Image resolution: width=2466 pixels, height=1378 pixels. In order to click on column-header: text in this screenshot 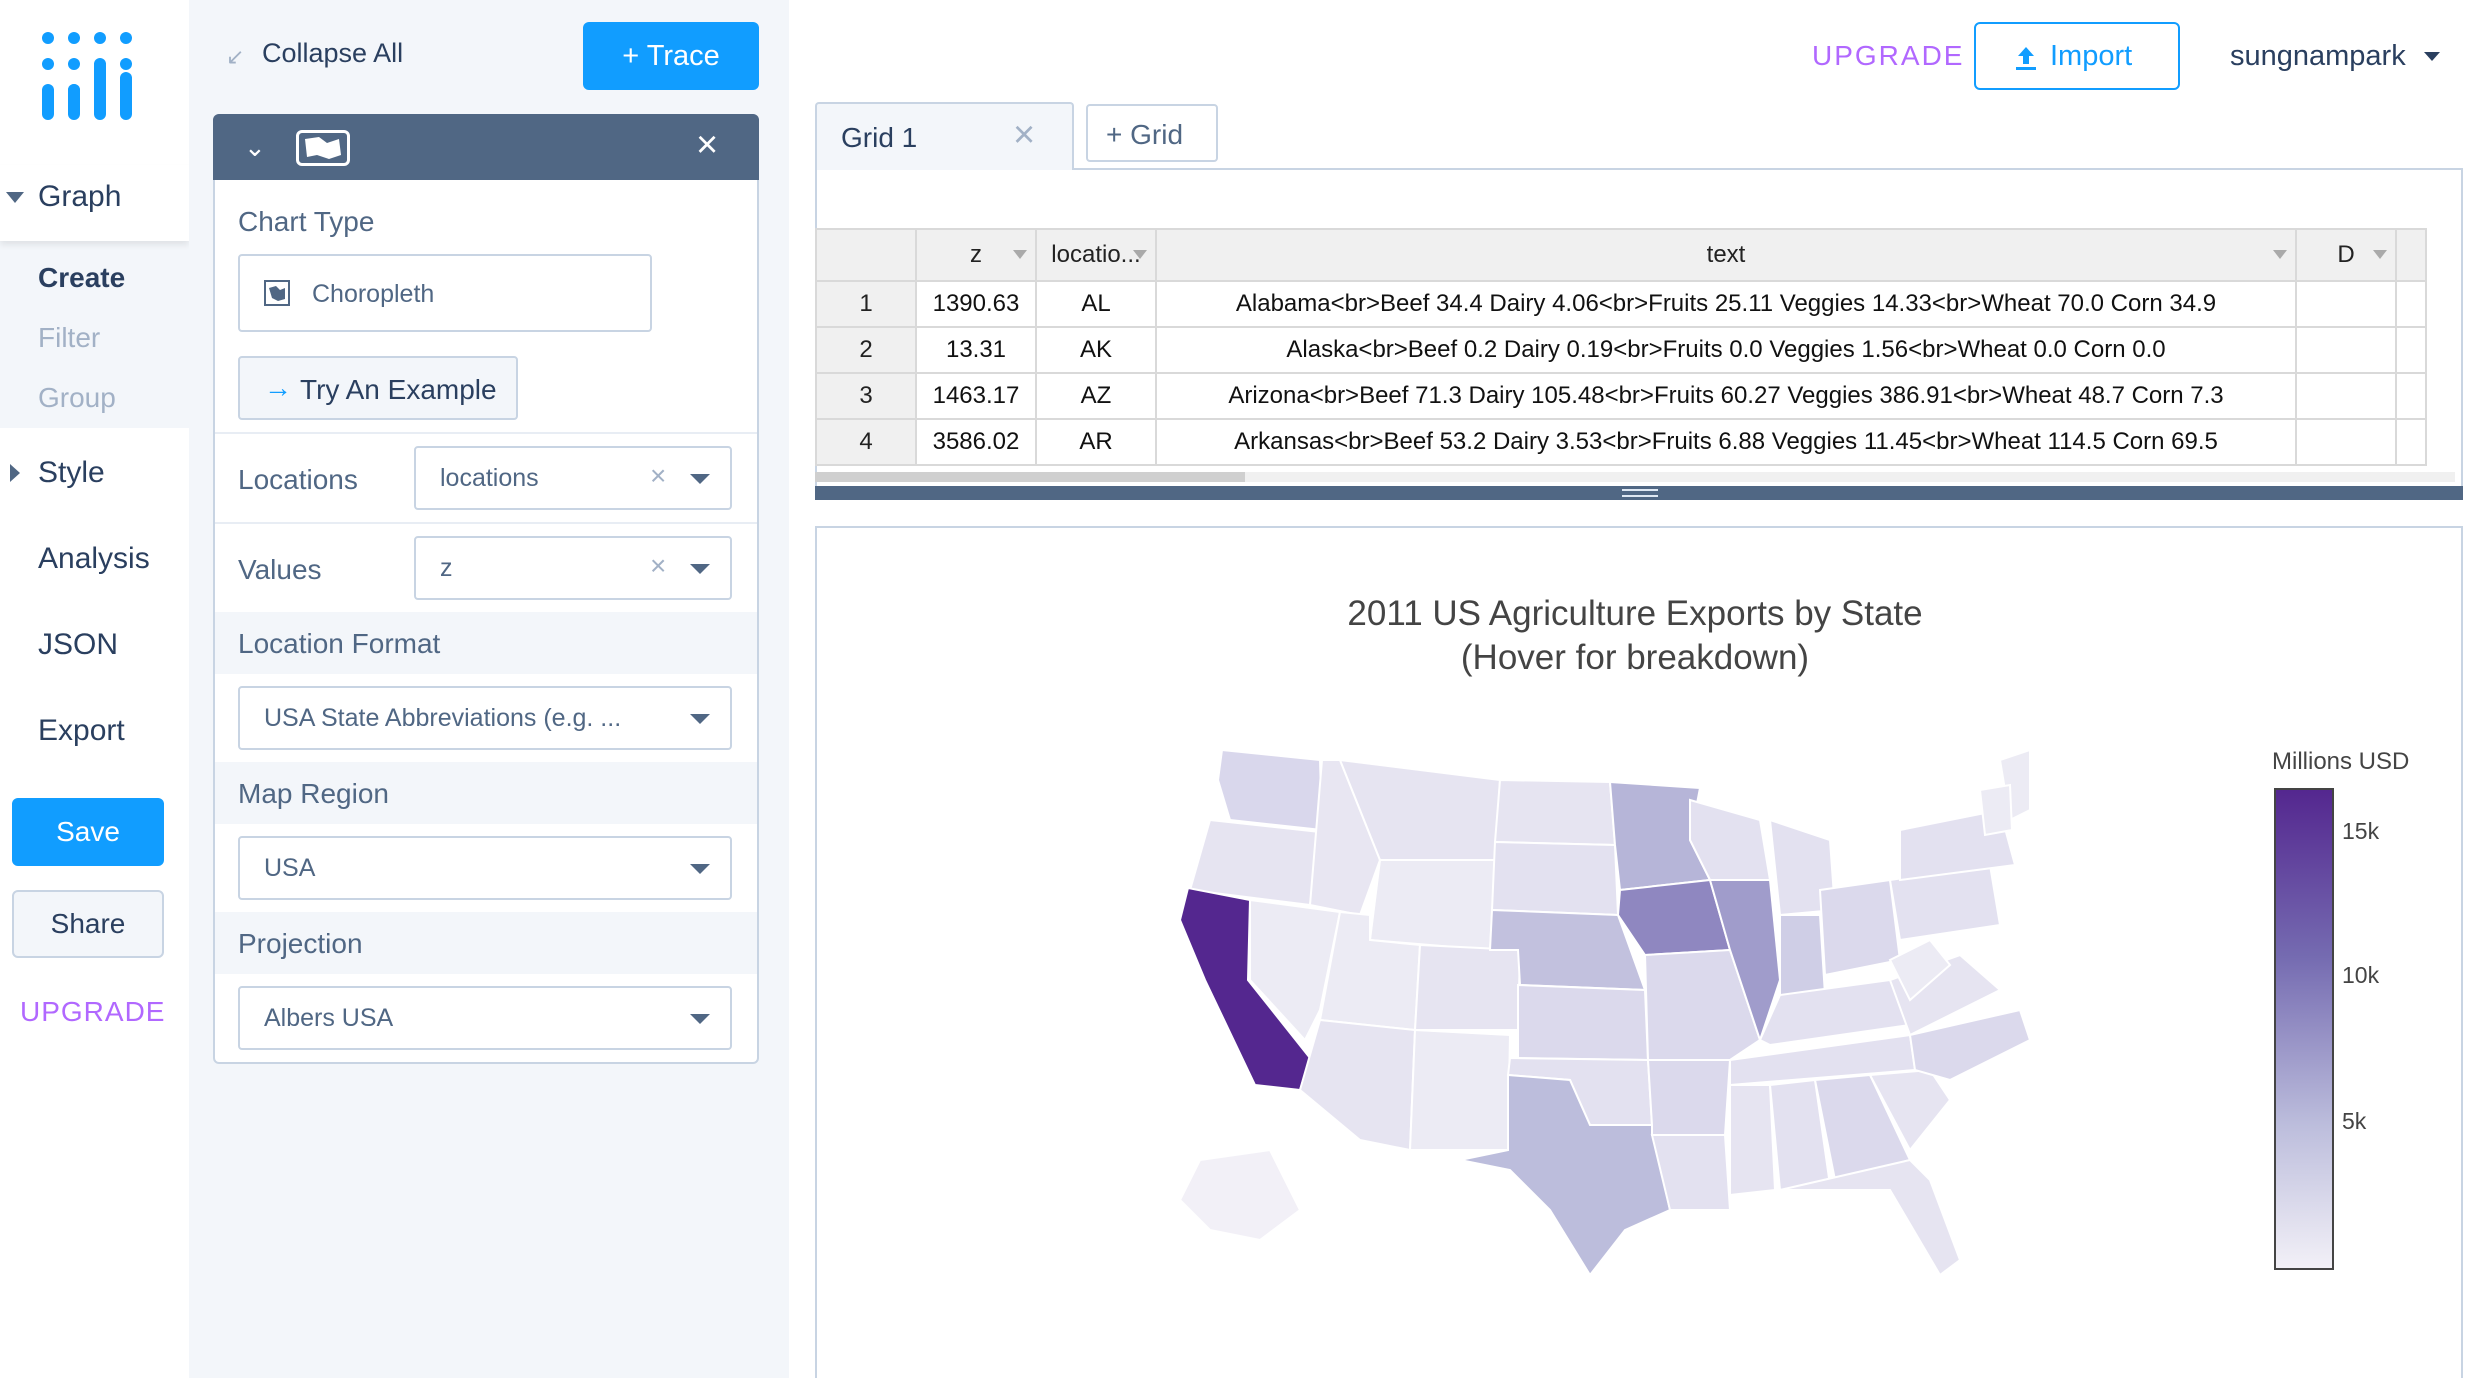, I will do `click(1726, 255)`.